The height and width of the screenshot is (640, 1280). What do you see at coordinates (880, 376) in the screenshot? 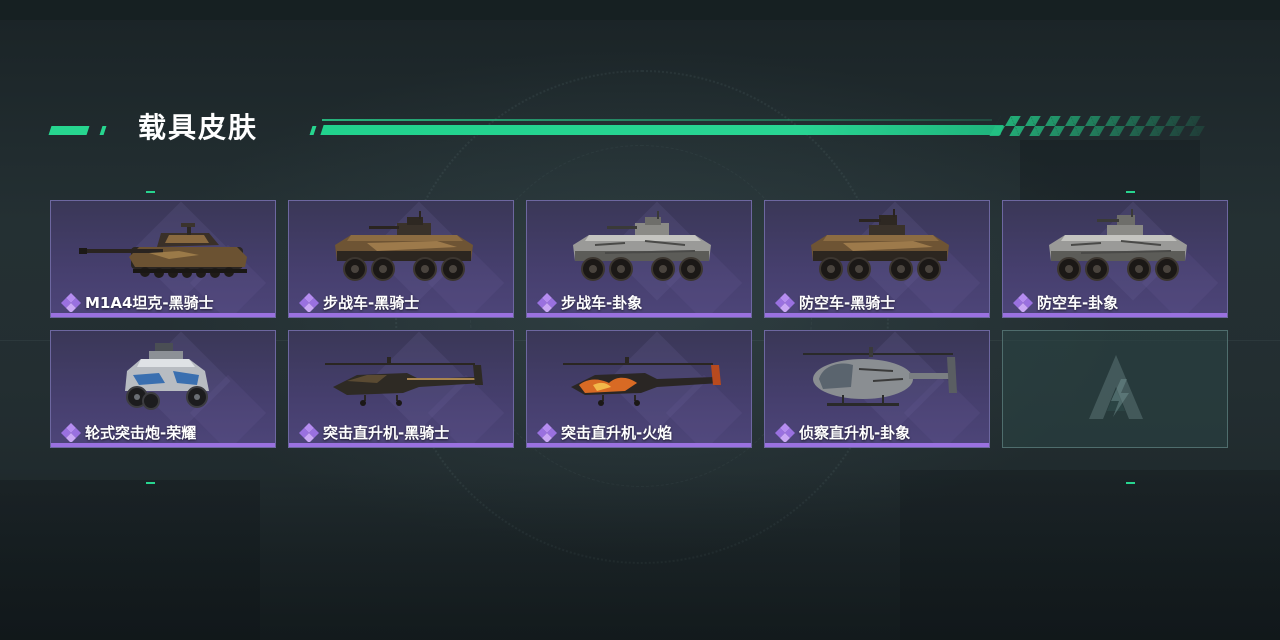
I see `scout-helicopter-icon` at bounding box center [880, 376].